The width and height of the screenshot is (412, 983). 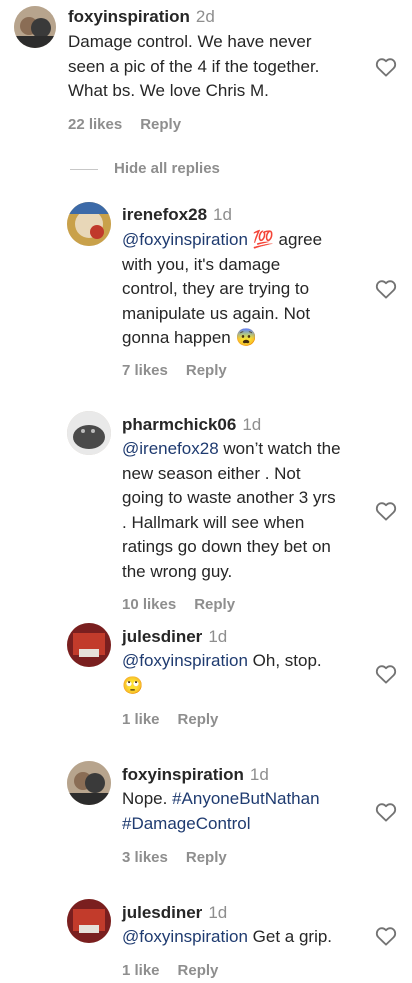 I want to click on comment-text-segment: seen a pic of the 4 if the together., so click(x=194, y=66).